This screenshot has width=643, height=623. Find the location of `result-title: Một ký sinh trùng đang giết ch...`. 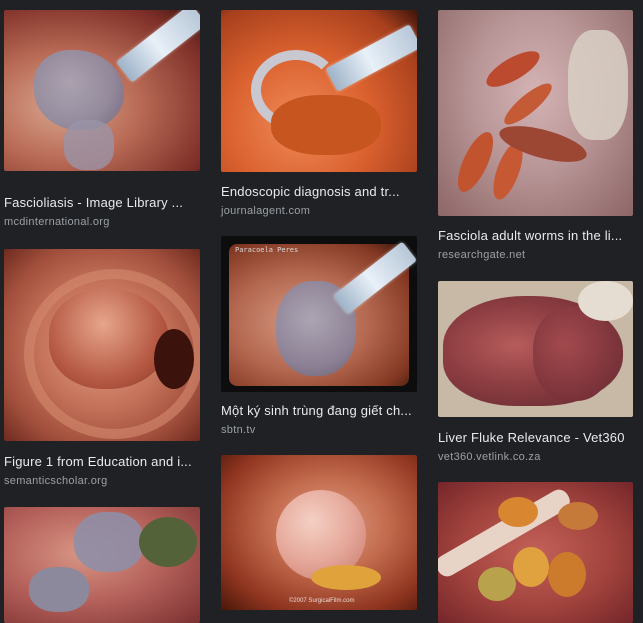

result-title: Một ký sinh trùng đang giết ch... is located at coordinates (319, 410).